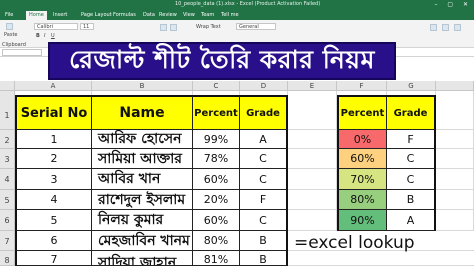 The height and width of the screenshot is (266, 474). What do you see at coordinates (7, 258) in the screenshot?
I see `row-header-8: 8` at bounding box center [7, 258].